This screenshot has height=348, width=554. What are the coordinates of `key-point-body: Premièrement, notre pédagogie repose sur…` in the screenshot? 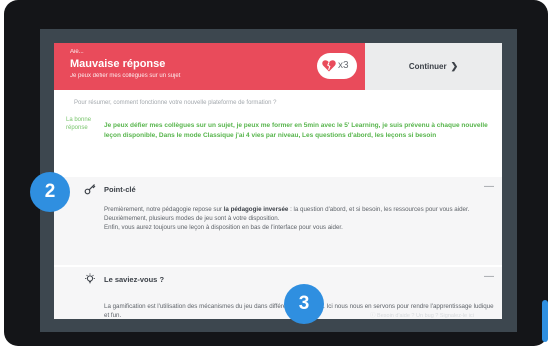 It's located at (299, 218).